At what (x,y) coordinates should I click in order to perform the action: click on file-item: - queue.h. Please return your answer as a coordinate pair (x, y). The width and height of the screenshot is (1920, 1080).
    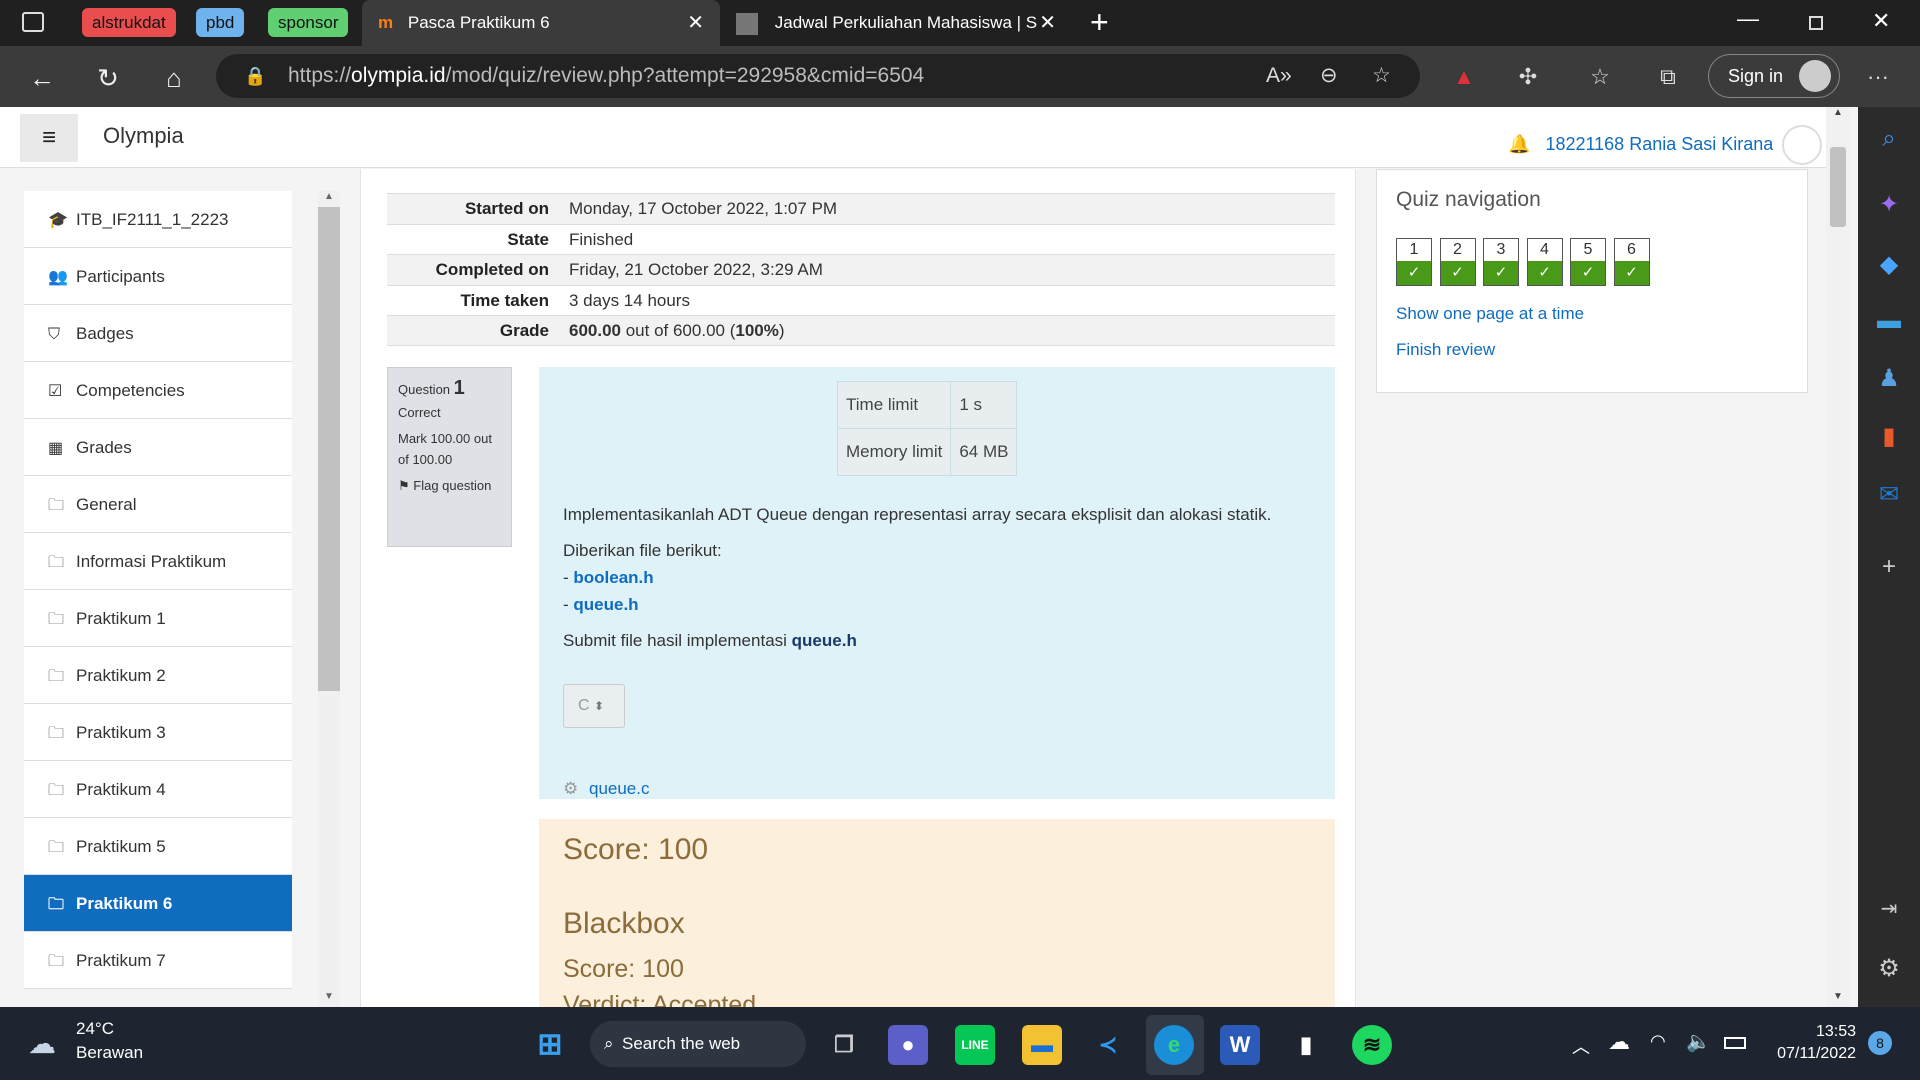
    Looking at the image, I should click on (601, 604).